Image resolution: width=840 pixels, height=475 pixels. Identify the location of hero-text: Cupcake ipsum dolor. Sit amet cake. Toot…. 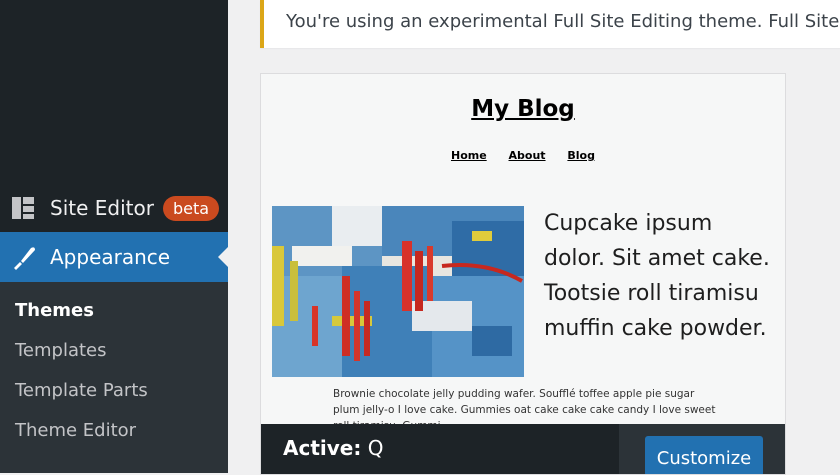
(657, 276).